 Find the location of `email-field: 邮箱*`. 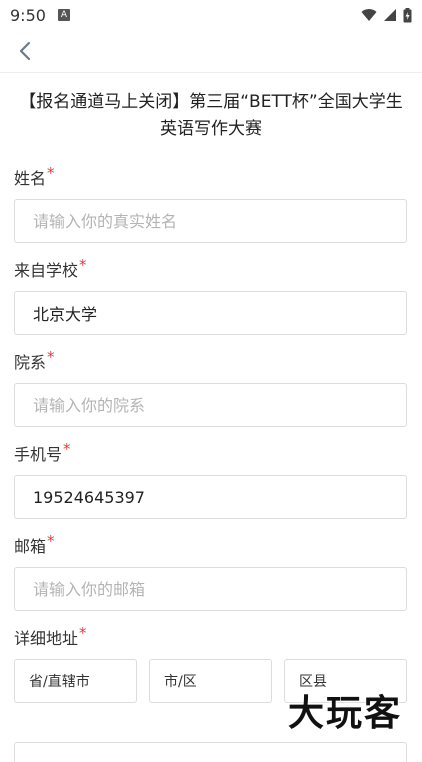

email-field: 邮箱* is located at coordinates (211, 571).